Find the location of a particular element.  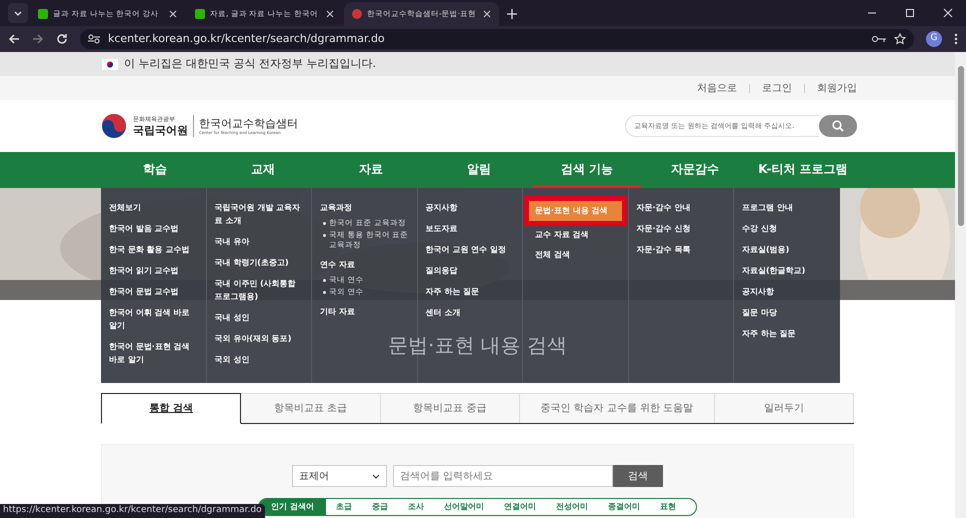

nav-item: 자료 is located at coordinates (371, 170).